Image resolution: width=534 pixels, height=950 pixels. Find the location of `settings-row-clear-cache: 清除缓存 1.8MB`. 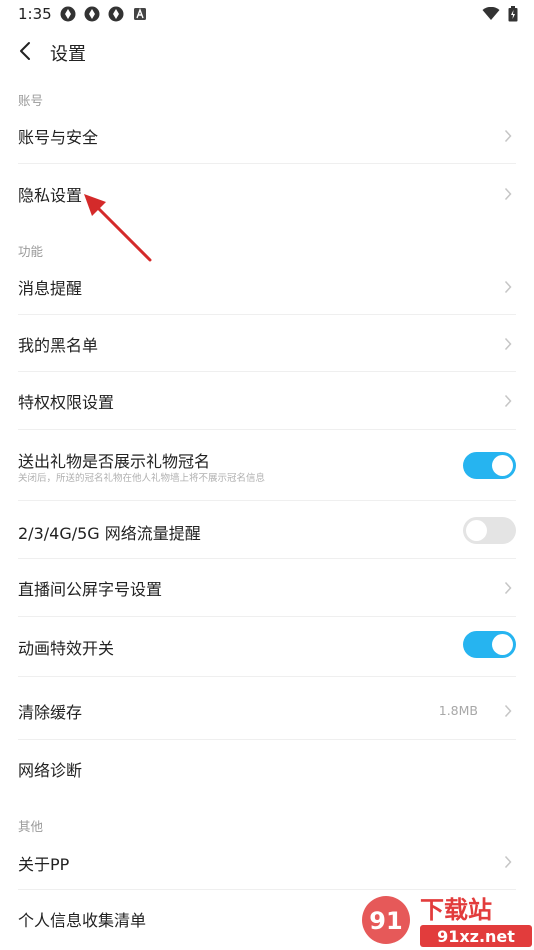

settings-row-clear-cache: 清除缓存 1.8MB is located at coordinates (267, 710).